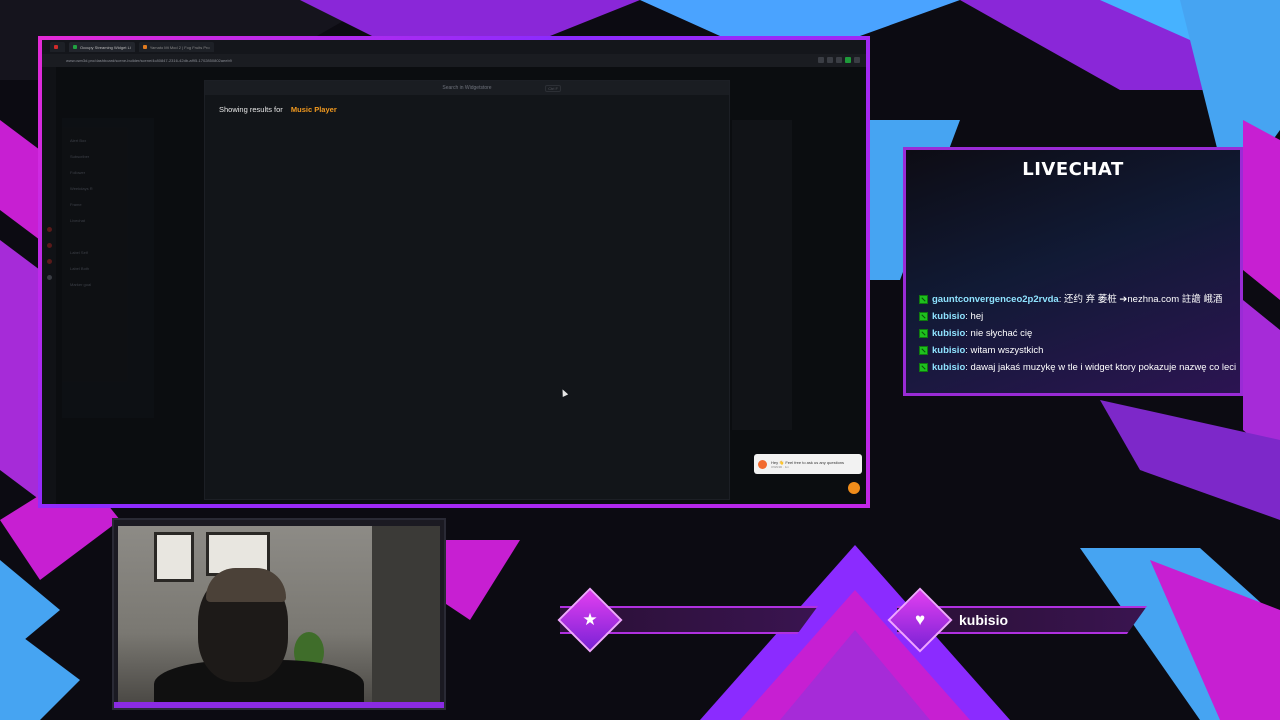 Image resolution: width=1280 pixels, height=720 pixels. Describe the element at coordinates (49, 277) in the screenshot. I see `discord-icon` at that location.